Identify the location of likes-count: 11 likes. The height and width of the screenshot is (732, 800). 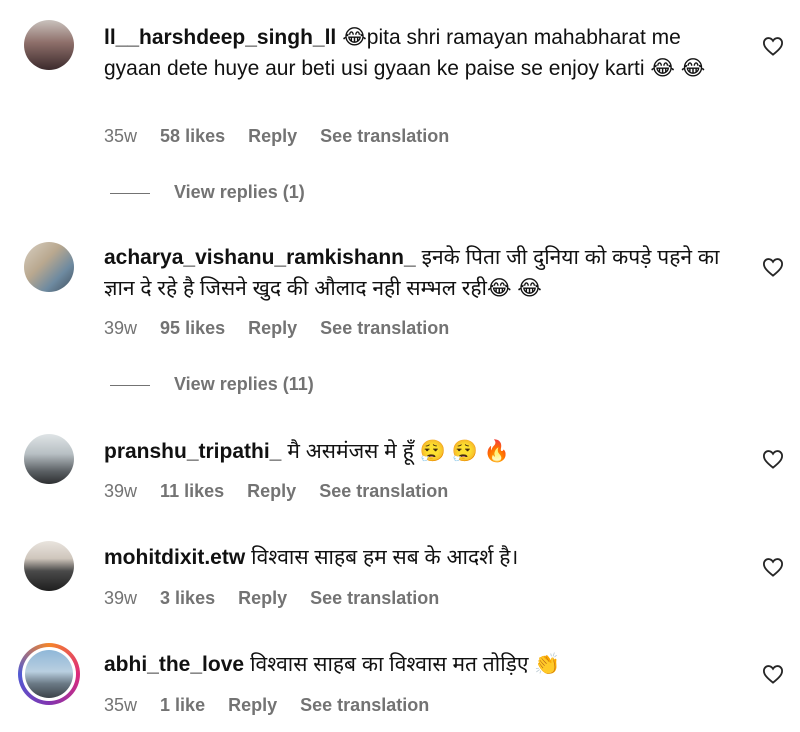
(192, 491).